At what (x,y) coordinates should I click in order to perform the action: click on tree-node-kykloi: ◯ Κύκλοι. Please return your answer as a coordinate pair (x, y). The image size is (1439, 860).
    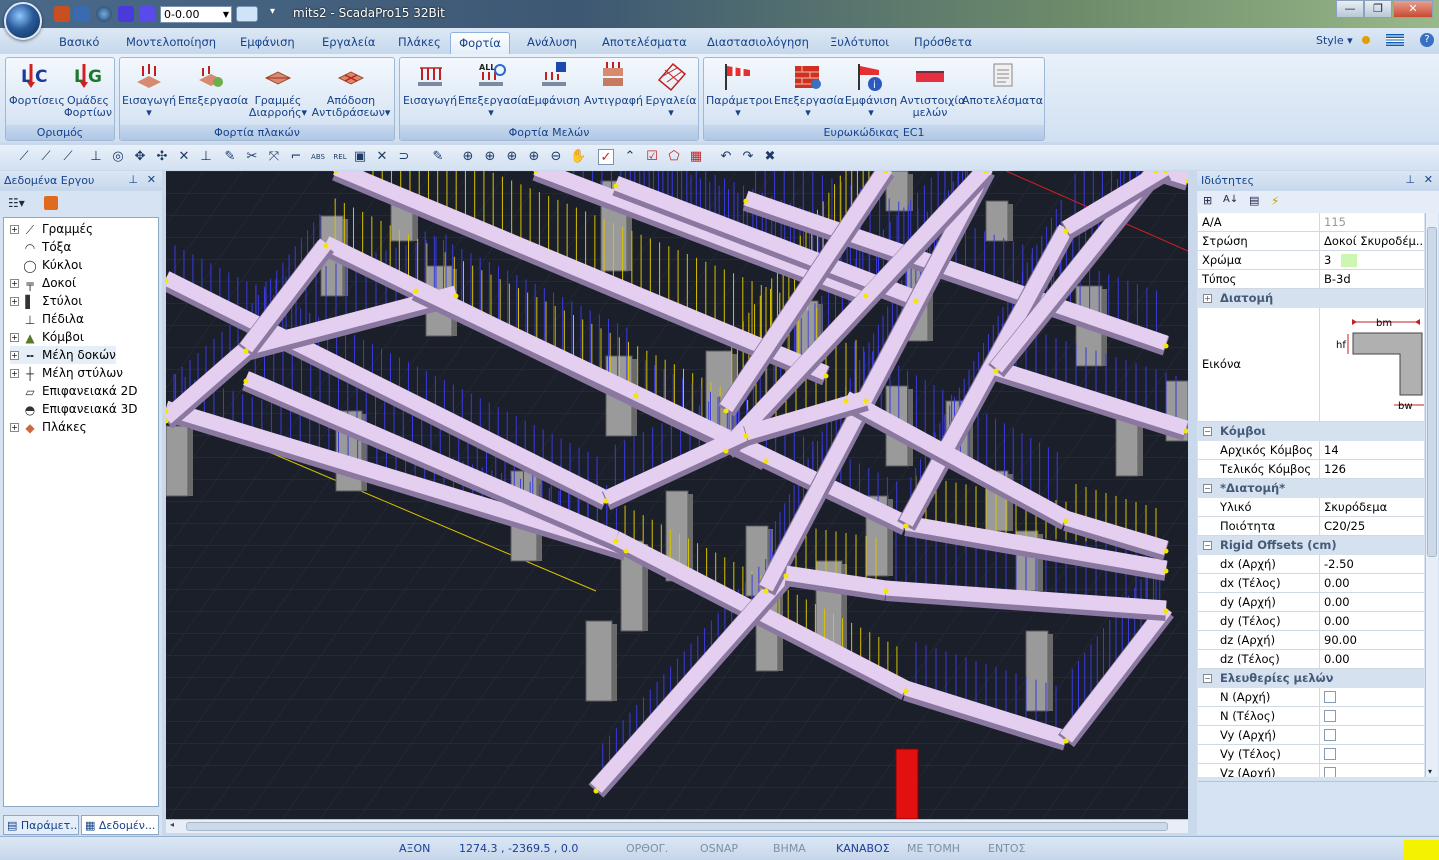
    Looking at the image, I should click on (46, 265).